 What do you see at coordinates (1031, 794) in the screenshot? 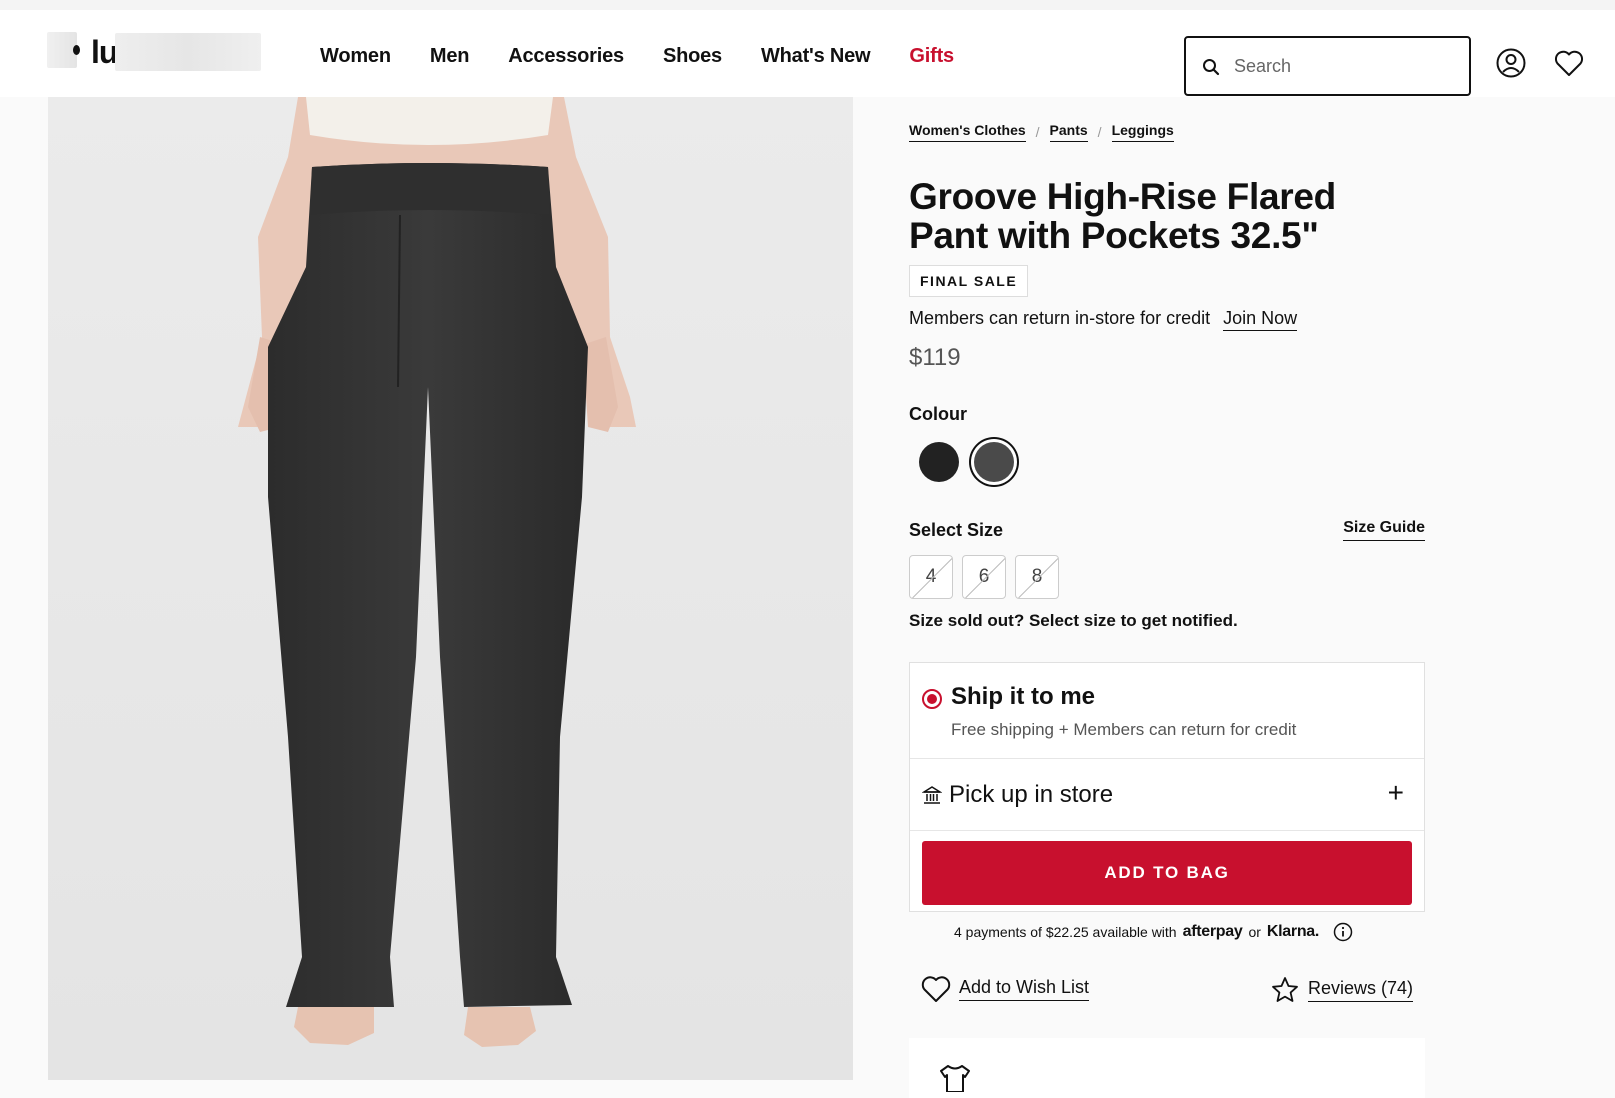
I see `pickup-title: Pick up in store` at bounding box center [1031, 794].